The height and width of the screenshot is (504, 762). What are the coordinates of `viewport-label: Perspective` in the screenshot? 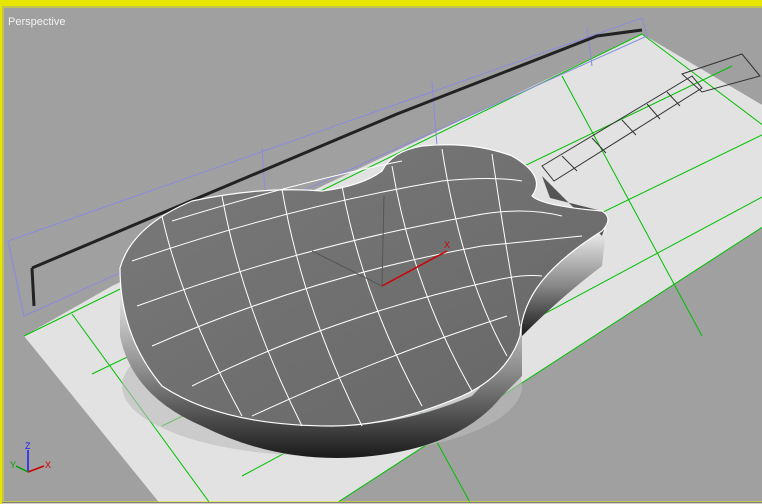 It's located at (36, 22).